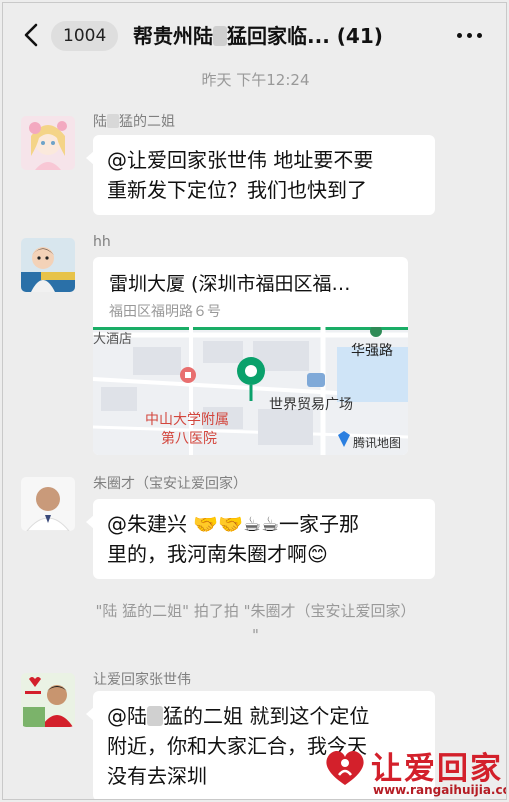 The width and height of the screenshot is (509, 802). Describe the element at coordinates (255, 623) in the screenshot. I see `system-message: "陆 猛的二姐" 拍了拍 "朱圈才（宝安让爱回家） "` at that location.